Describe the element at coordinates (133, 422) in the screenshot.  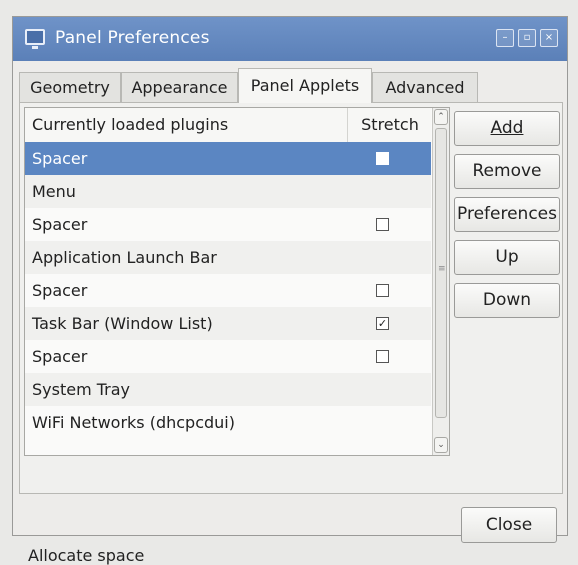
I see `plugin-name: WiFi Networks (dhcpcdui)` at that location.